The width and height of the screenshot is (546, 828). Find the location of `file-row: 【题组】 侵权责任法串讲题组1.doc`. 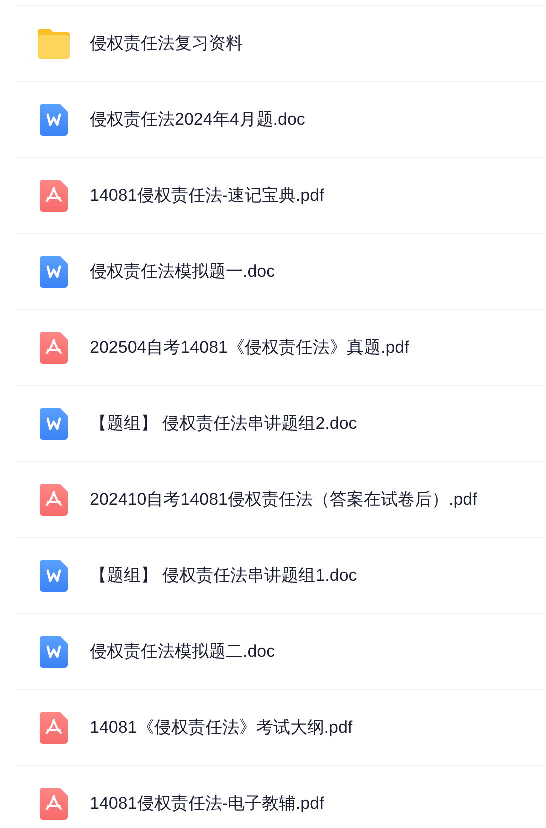

file-row: 【题组】 侵权责任法串讲题组1.doc is located at coordinates (282, 576).